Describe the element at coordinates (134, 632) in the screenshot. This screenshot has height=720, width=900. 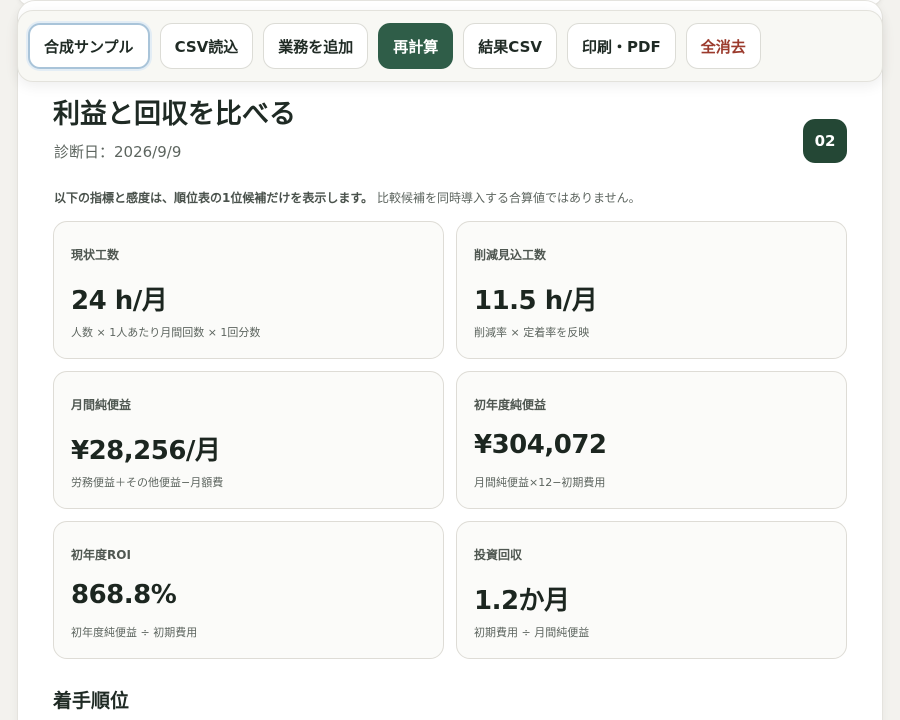
I see `metric-note: 初年度純便益 ÷ 初期費用` at that location.